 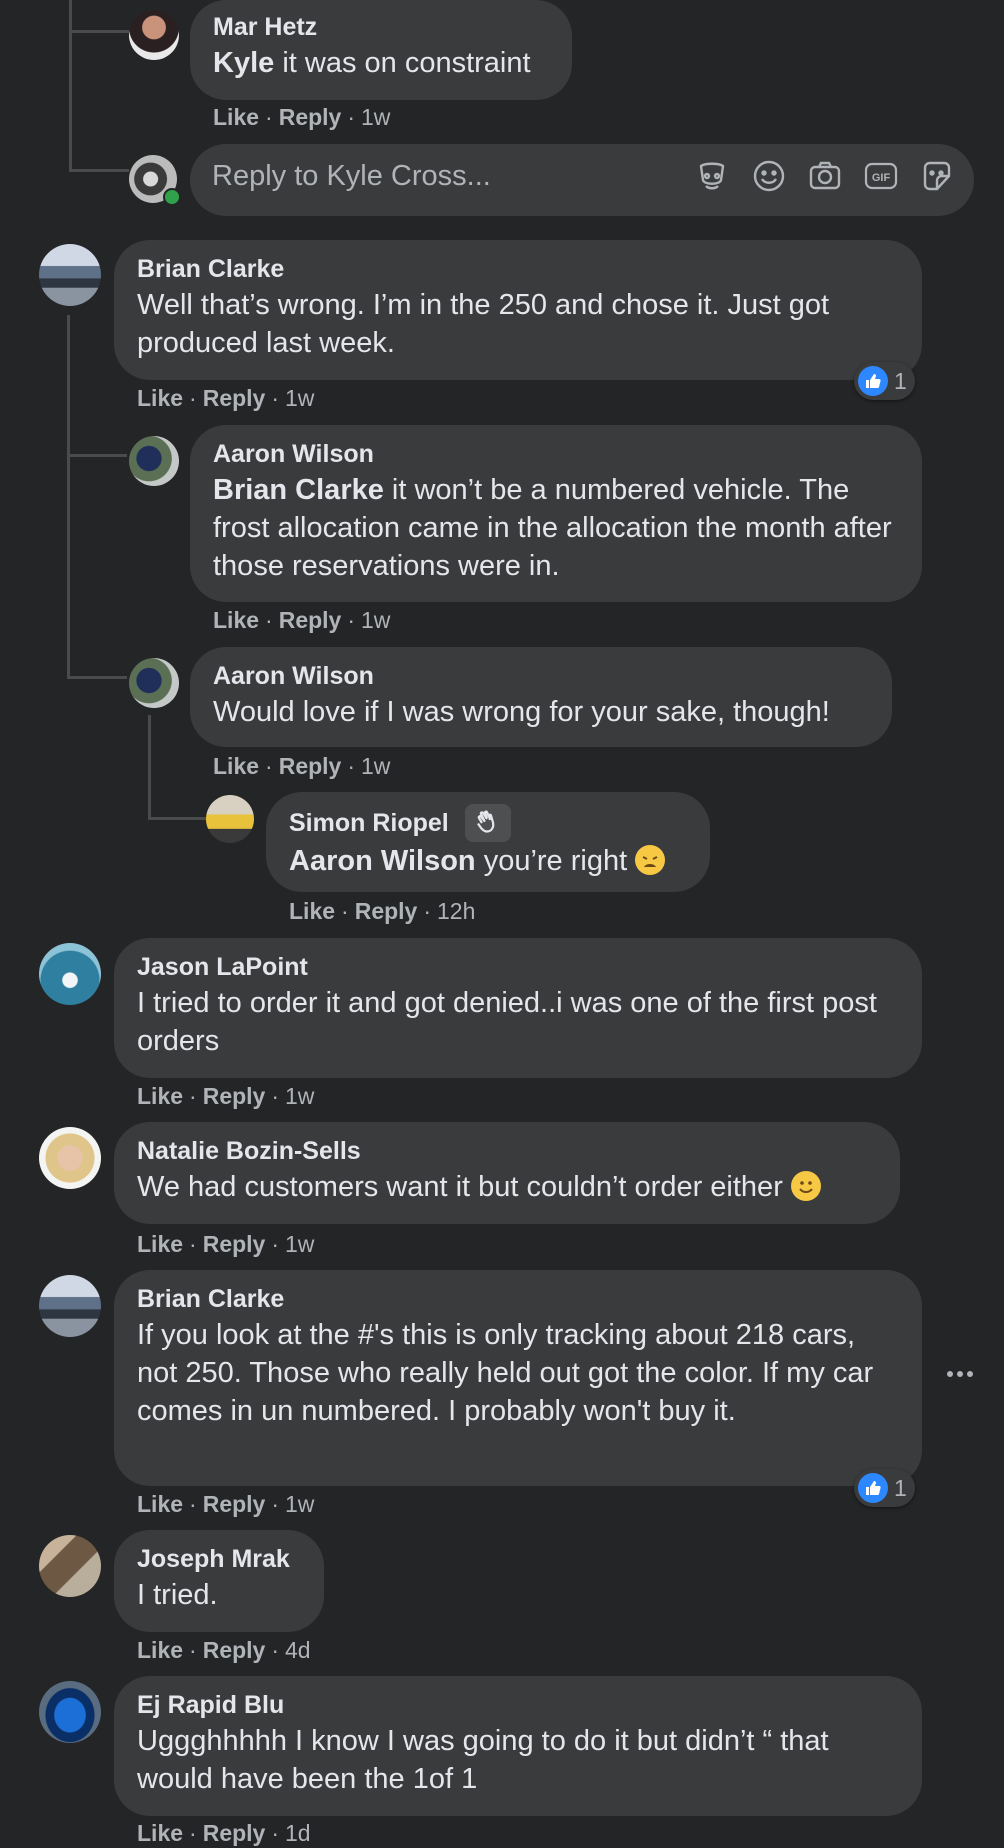 What do you see at coordinates (825, 176) in the screenshot?
I see `camera-icon` at bounding box center [825, 176].